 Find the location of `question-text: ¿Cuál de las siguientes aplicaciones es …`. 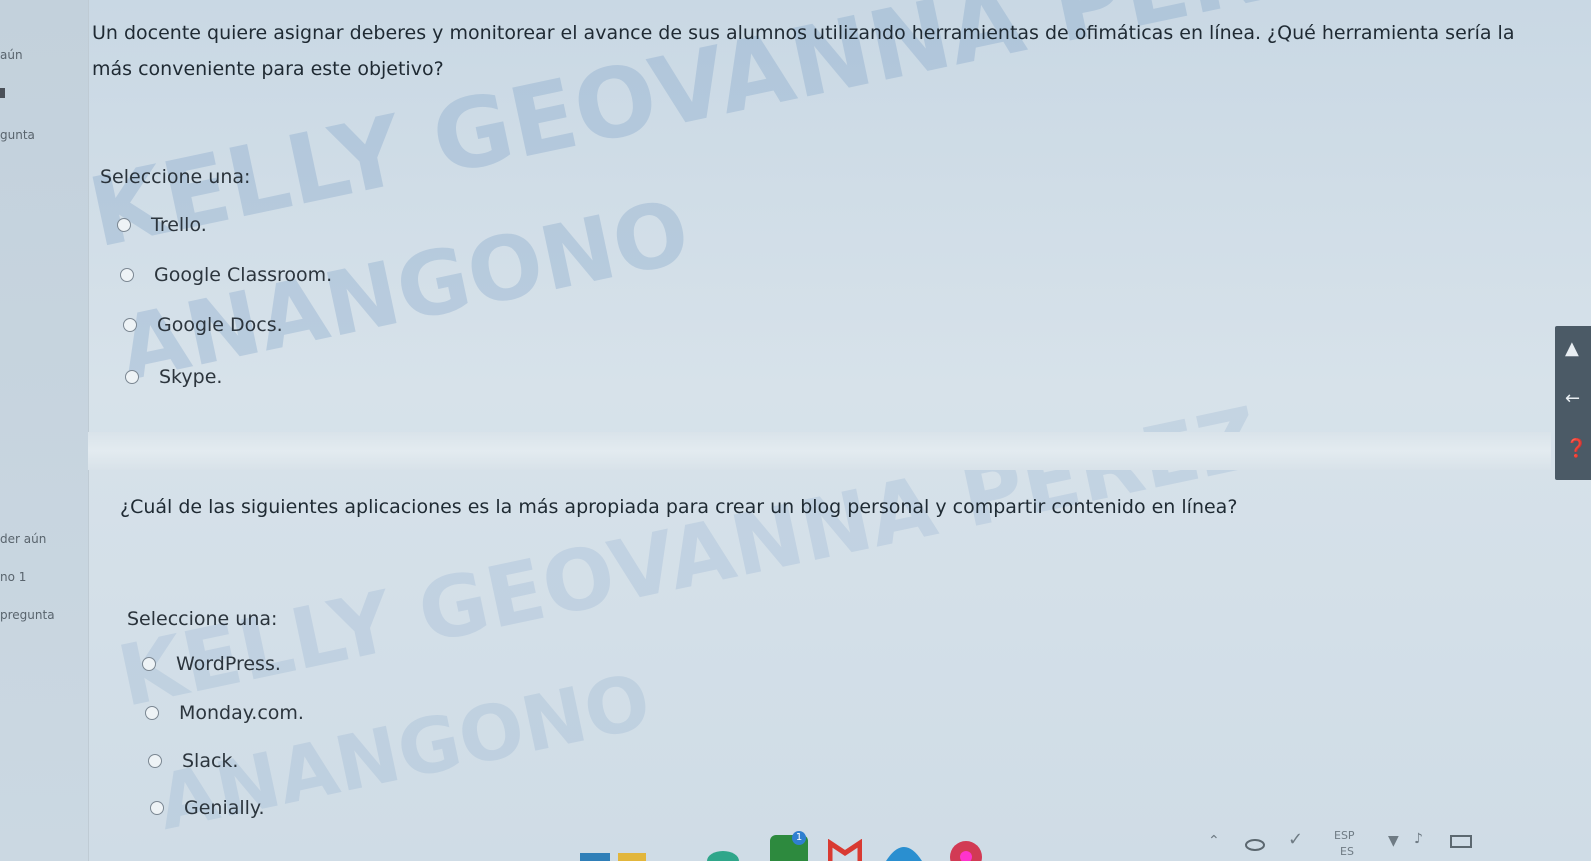

question-text: ¿Cuál de las siguientes aplicaciones es … is located at coordinates (679, 507).